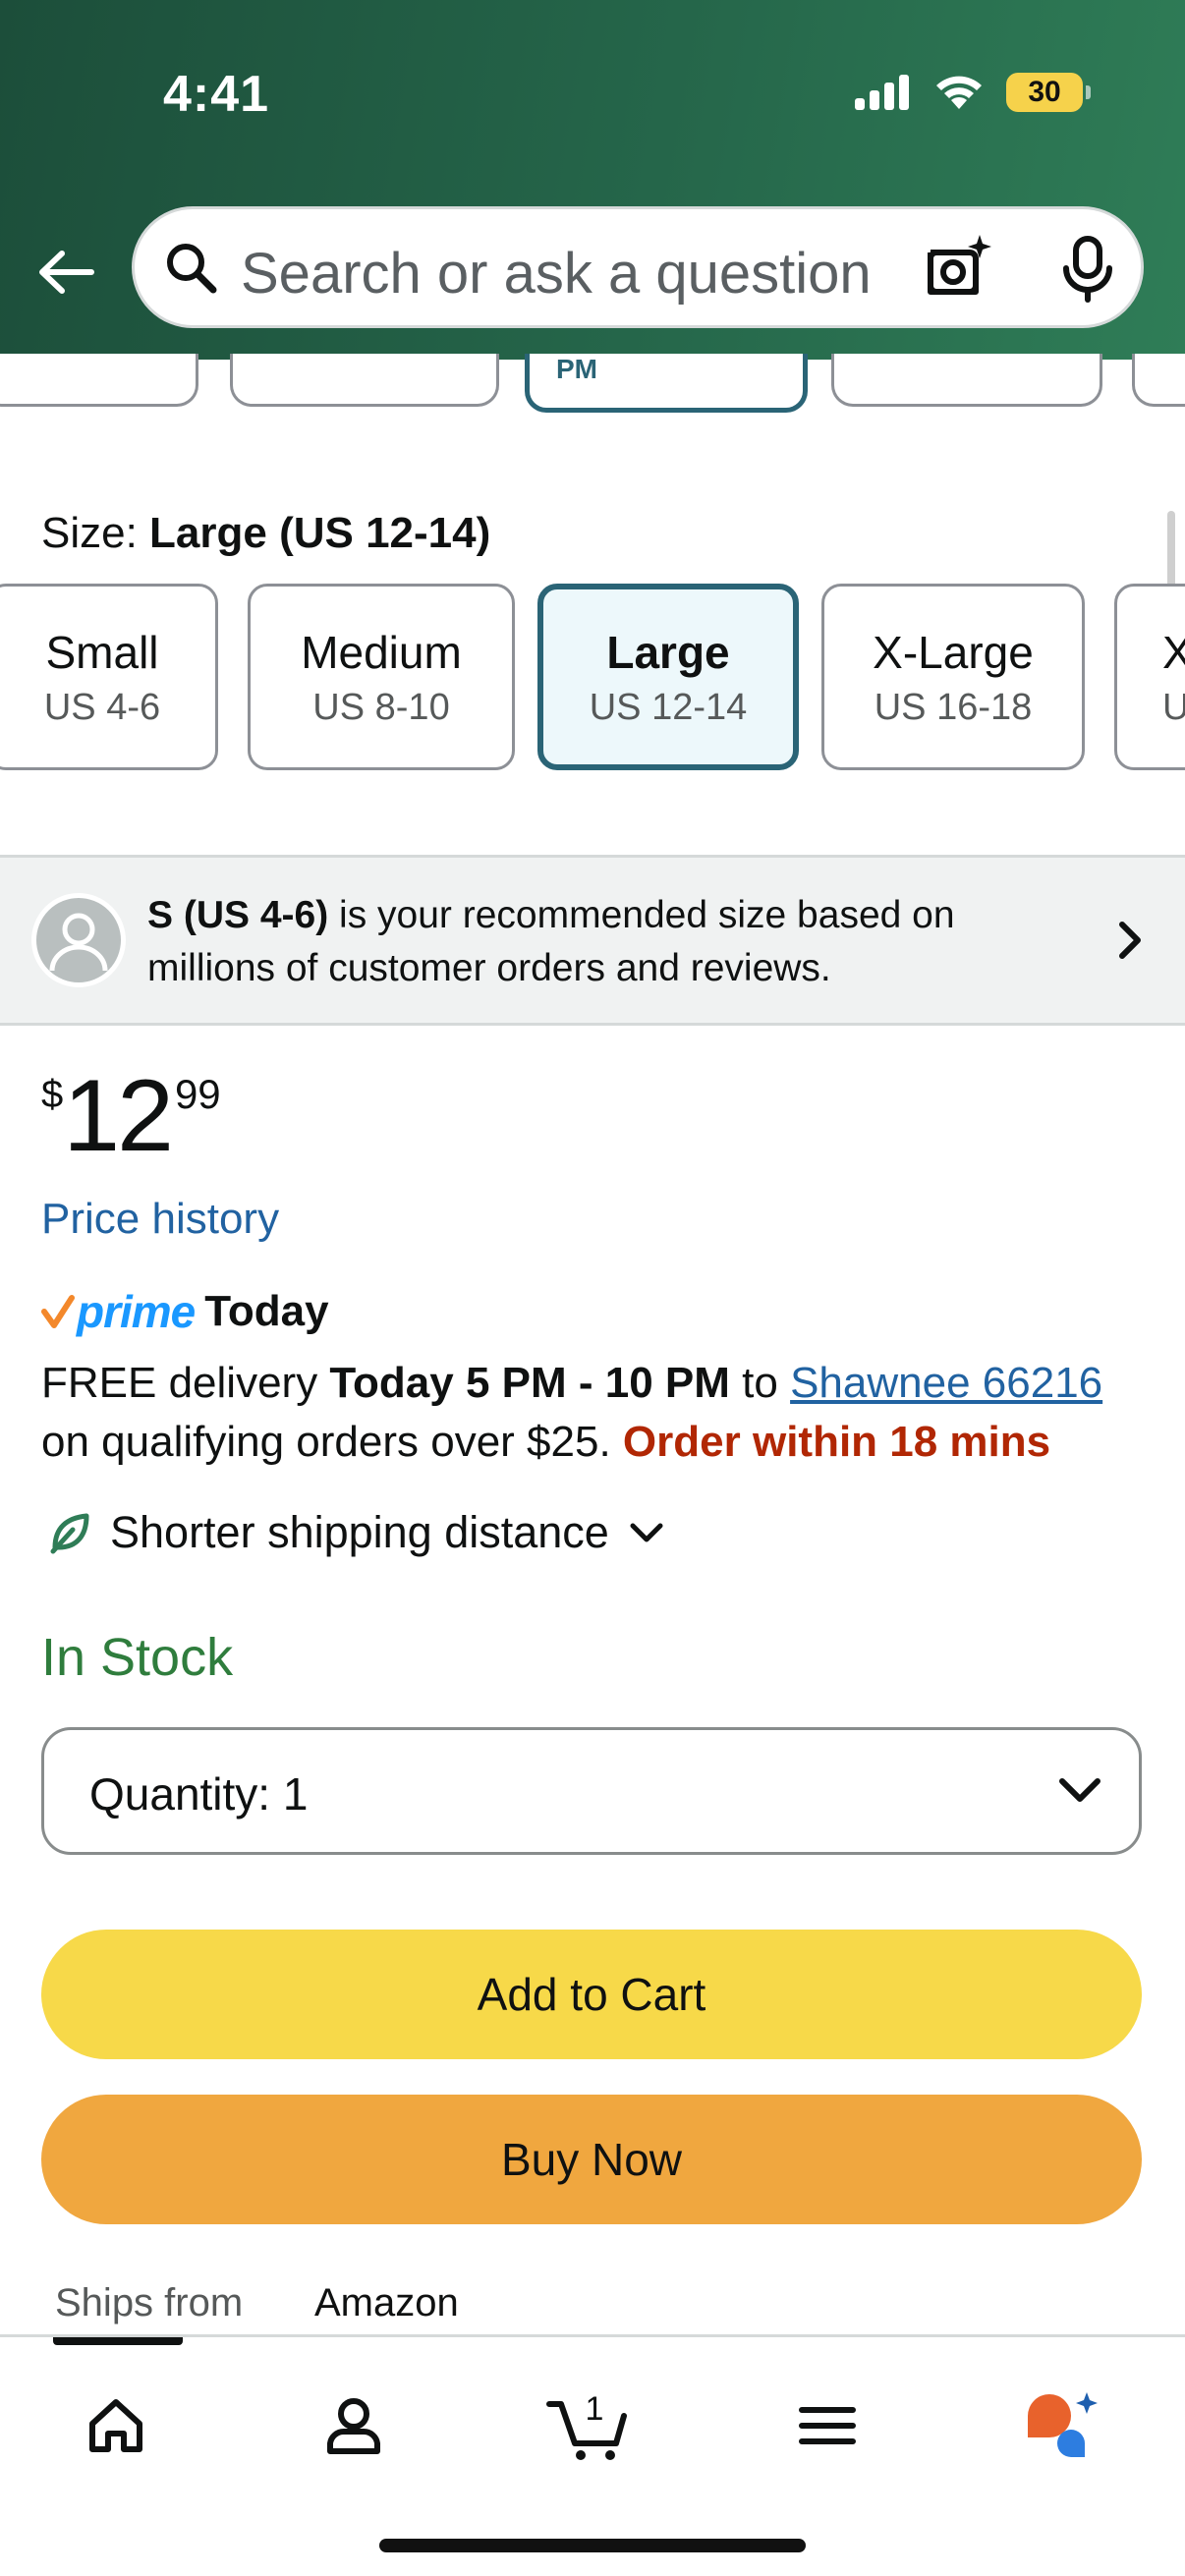 The height and width of the screenshot is (2576, 1185). What do you see at coordinates (102, 652) in the screenshot?
I see `size-option-name: Small` at bounding box center [102, 652].